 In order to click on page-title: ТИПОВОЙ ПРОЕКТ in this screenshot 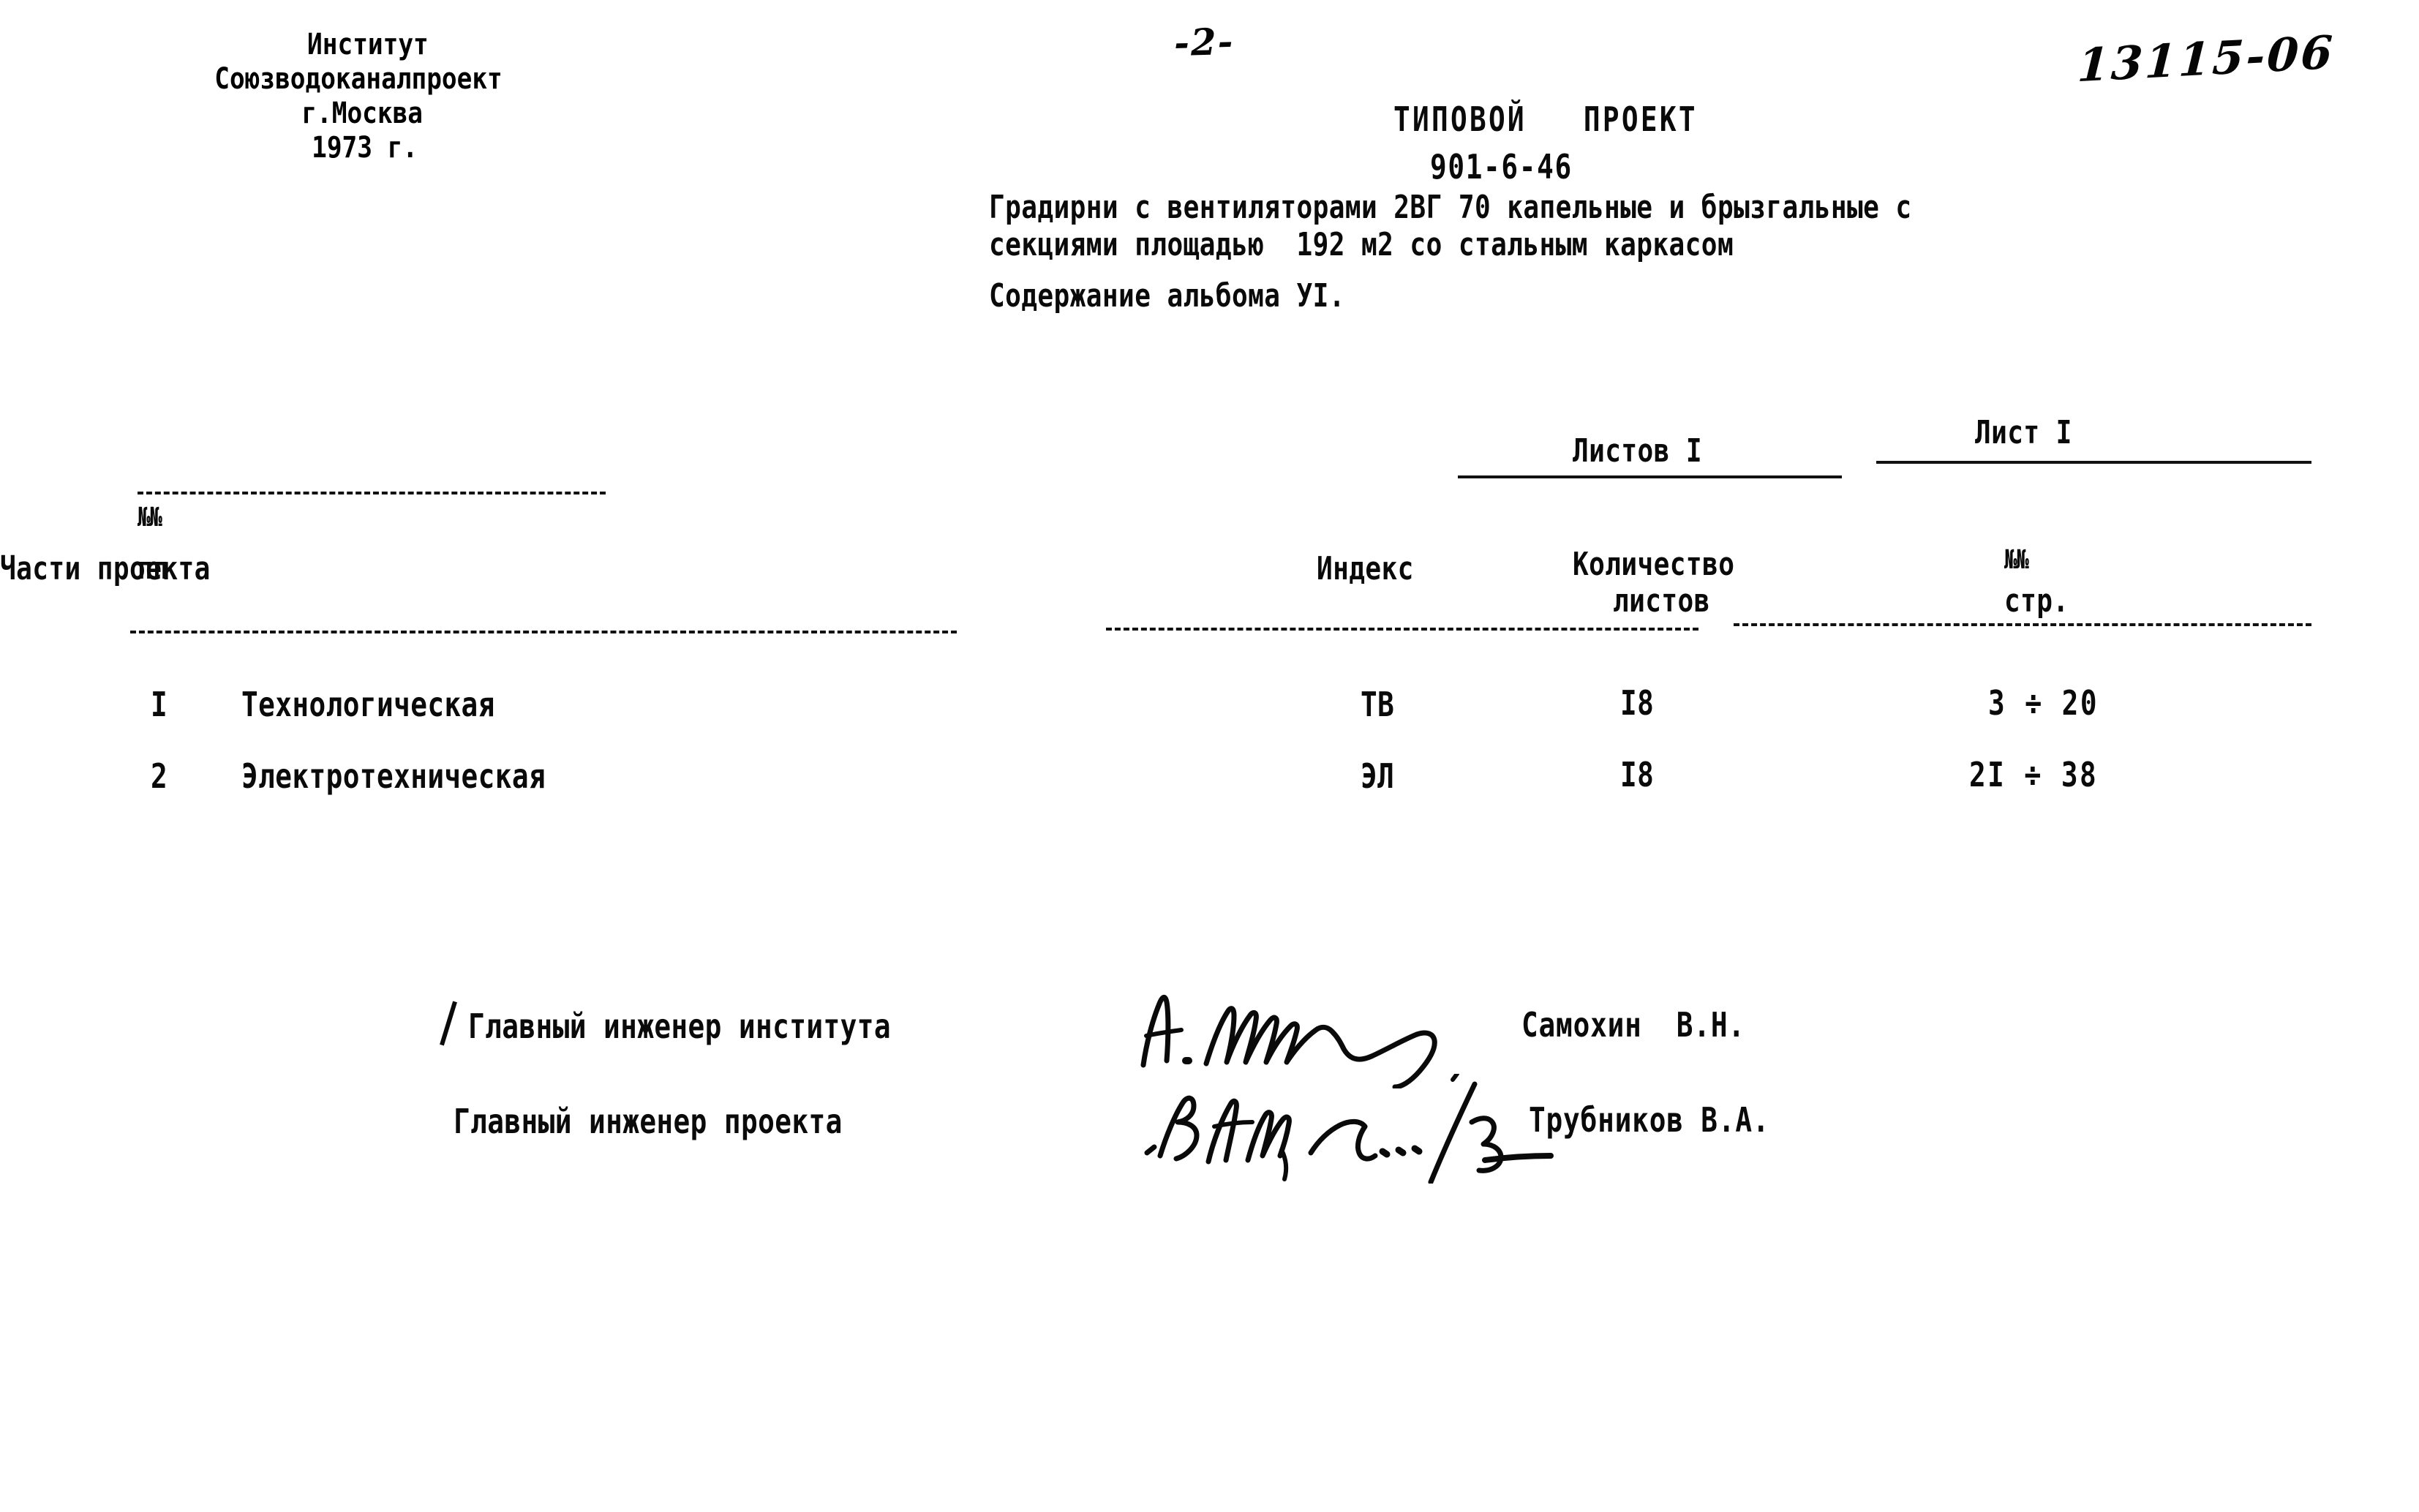, I will do `click(1545, 119)`.